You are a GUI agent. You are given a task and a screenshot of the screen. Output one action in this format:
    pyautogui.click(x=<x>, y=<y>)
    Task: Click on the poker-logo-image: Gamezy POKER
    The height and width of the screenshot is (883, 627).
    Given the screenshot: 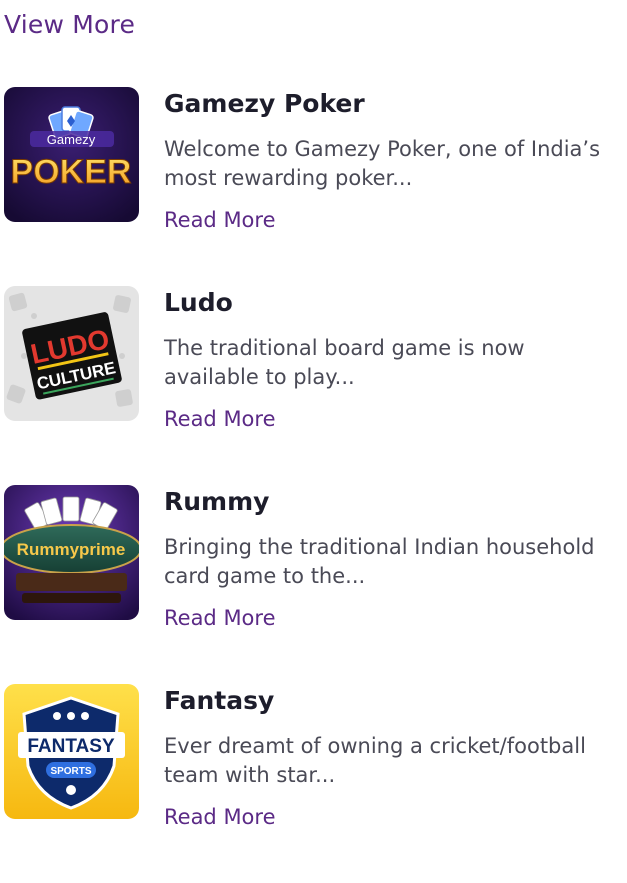 What is the action you would take?
    pyautogui.click(x=71, y=154)
    